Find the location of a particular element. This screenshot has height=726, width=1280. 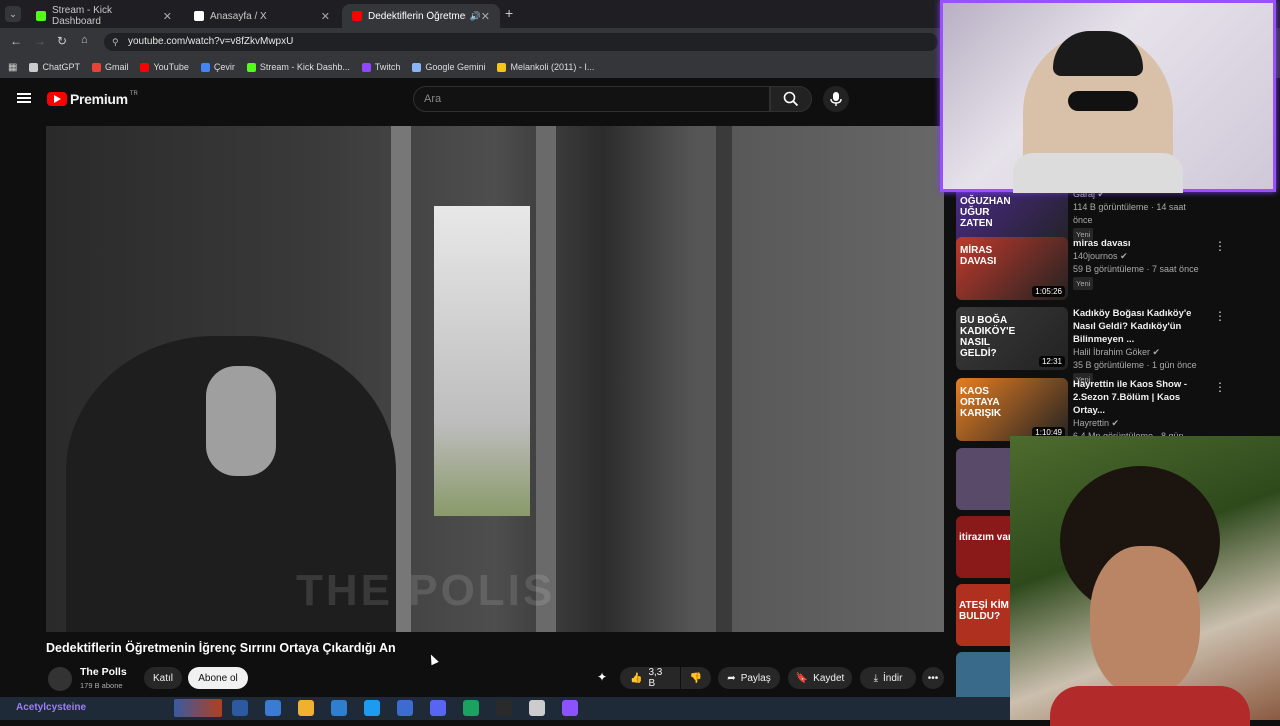

related-video-thumbnail: ATEŞİ KİM BULDU? is located at coordinates (984, 615).